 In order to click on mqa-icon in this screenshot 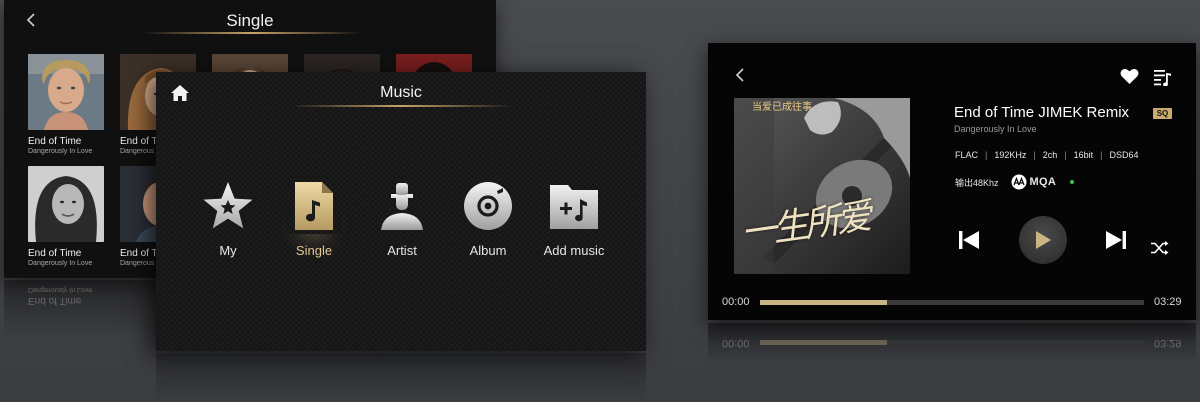, I will do `click(1019, 182)`.